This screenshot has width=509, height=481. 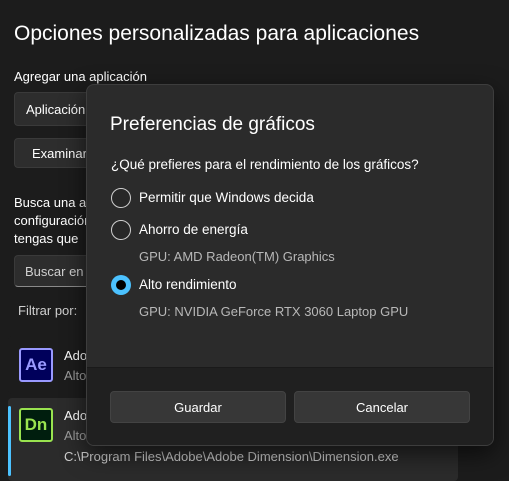 I want to click on radio-button-selected, so click(x=121, y=285).